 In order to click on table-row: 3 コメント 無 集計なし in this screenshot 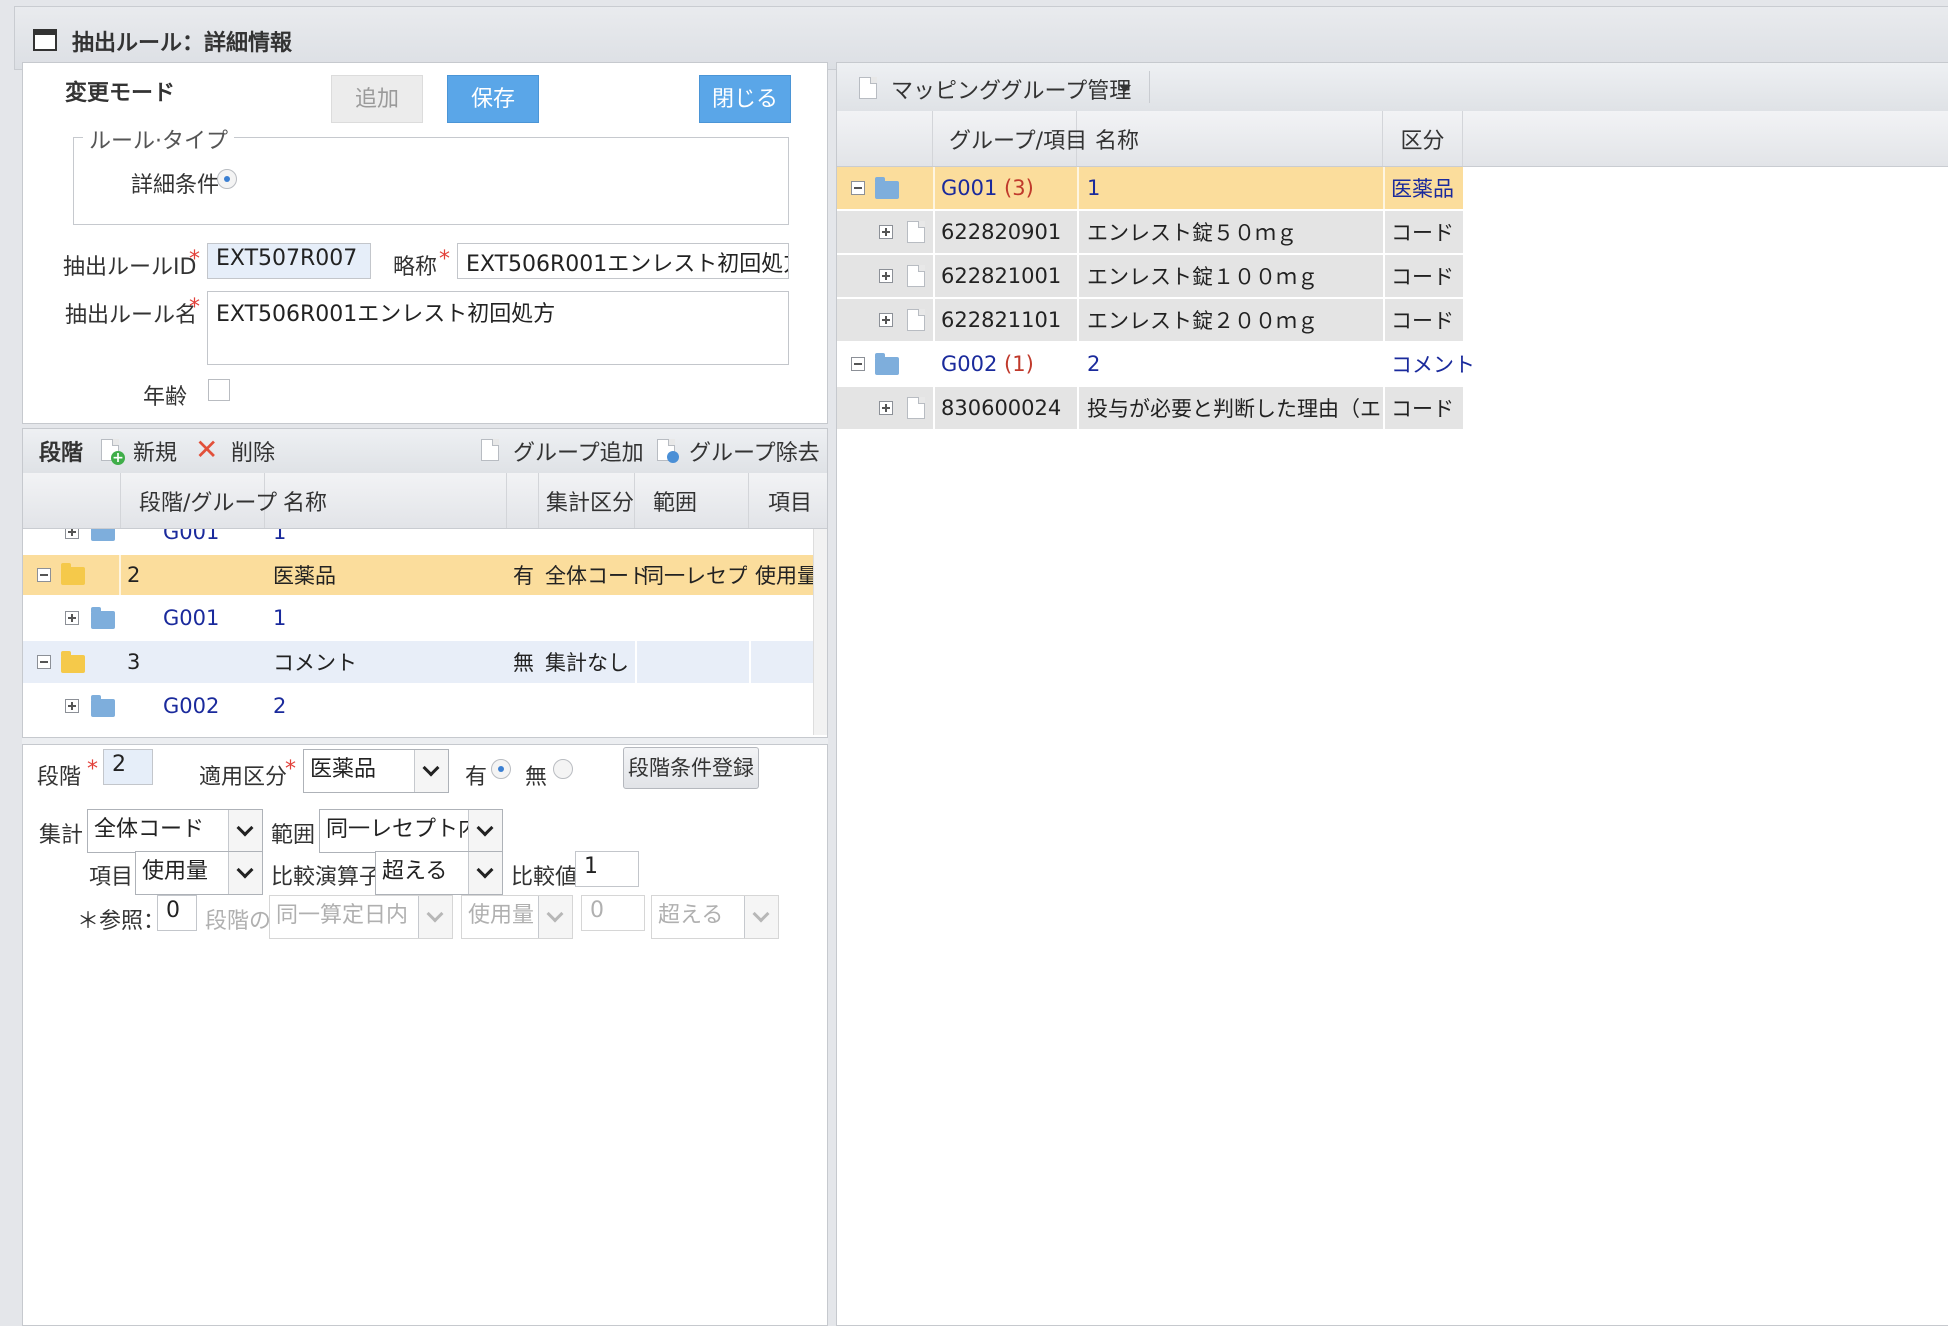, I will do `click(418, 662)`.